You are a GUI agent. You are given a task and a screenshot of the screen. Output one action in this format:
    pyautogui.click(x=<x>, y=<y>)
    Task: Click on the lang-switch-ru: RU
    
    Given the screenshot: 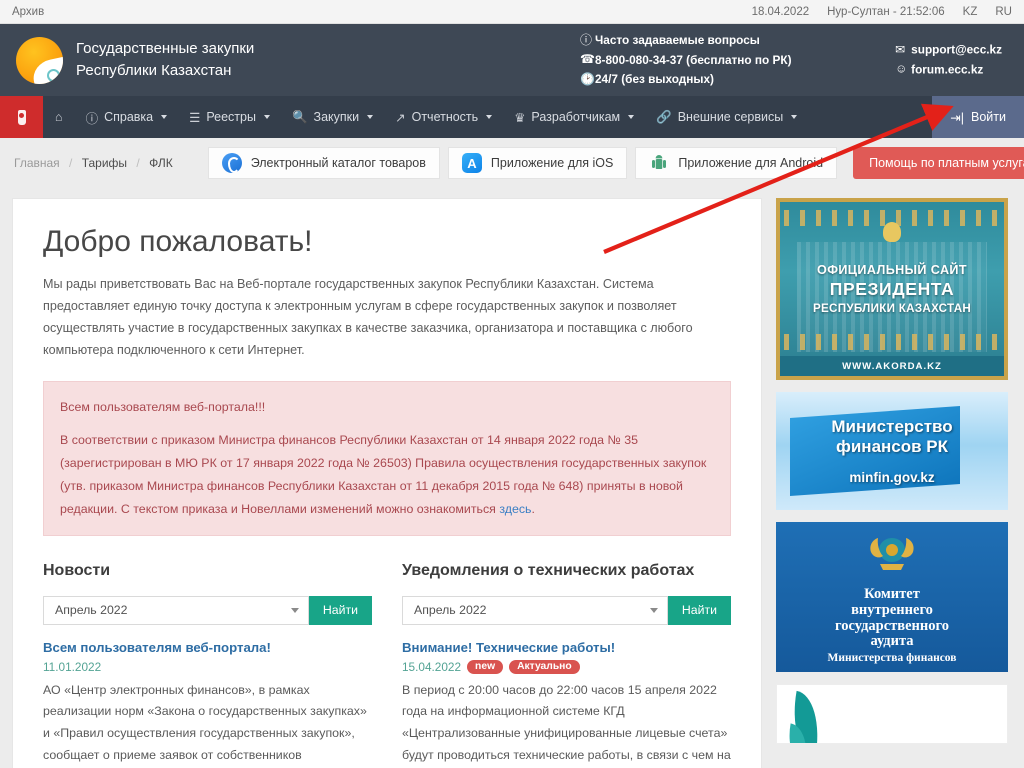 What is the action you would take?
    pyautogui.click(x=1003, y=12)
    